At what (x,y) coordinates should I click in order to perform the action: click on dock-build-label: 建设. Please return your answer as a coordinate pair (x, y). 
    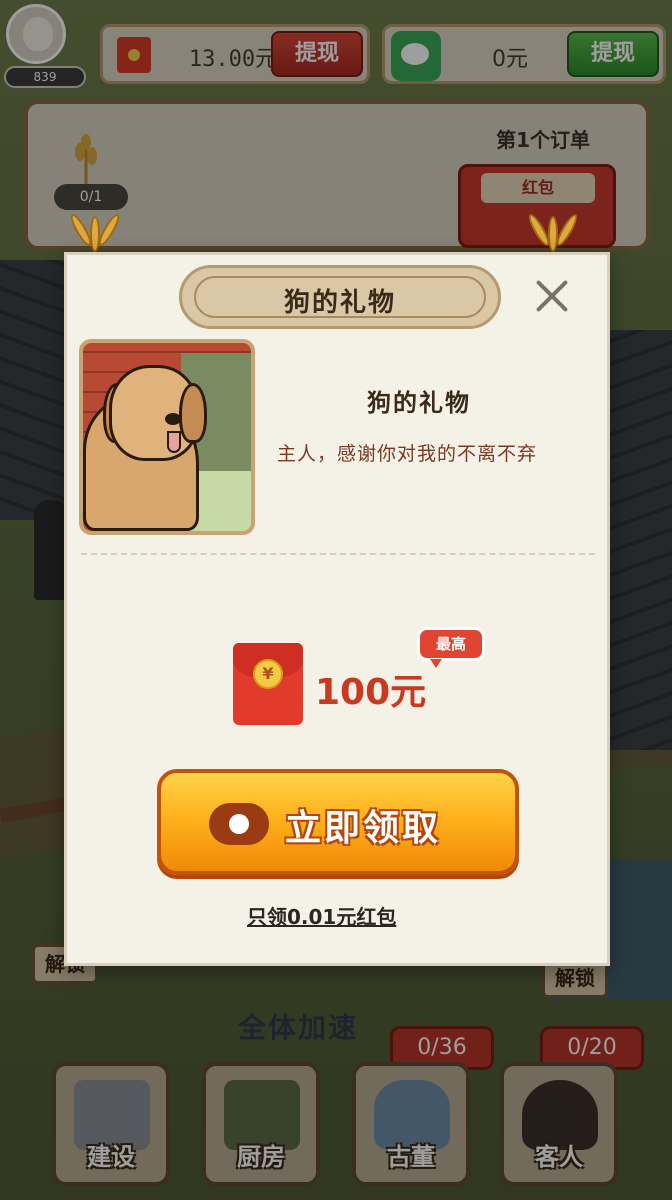
    Looking at the image, I should click on (111, 1157).